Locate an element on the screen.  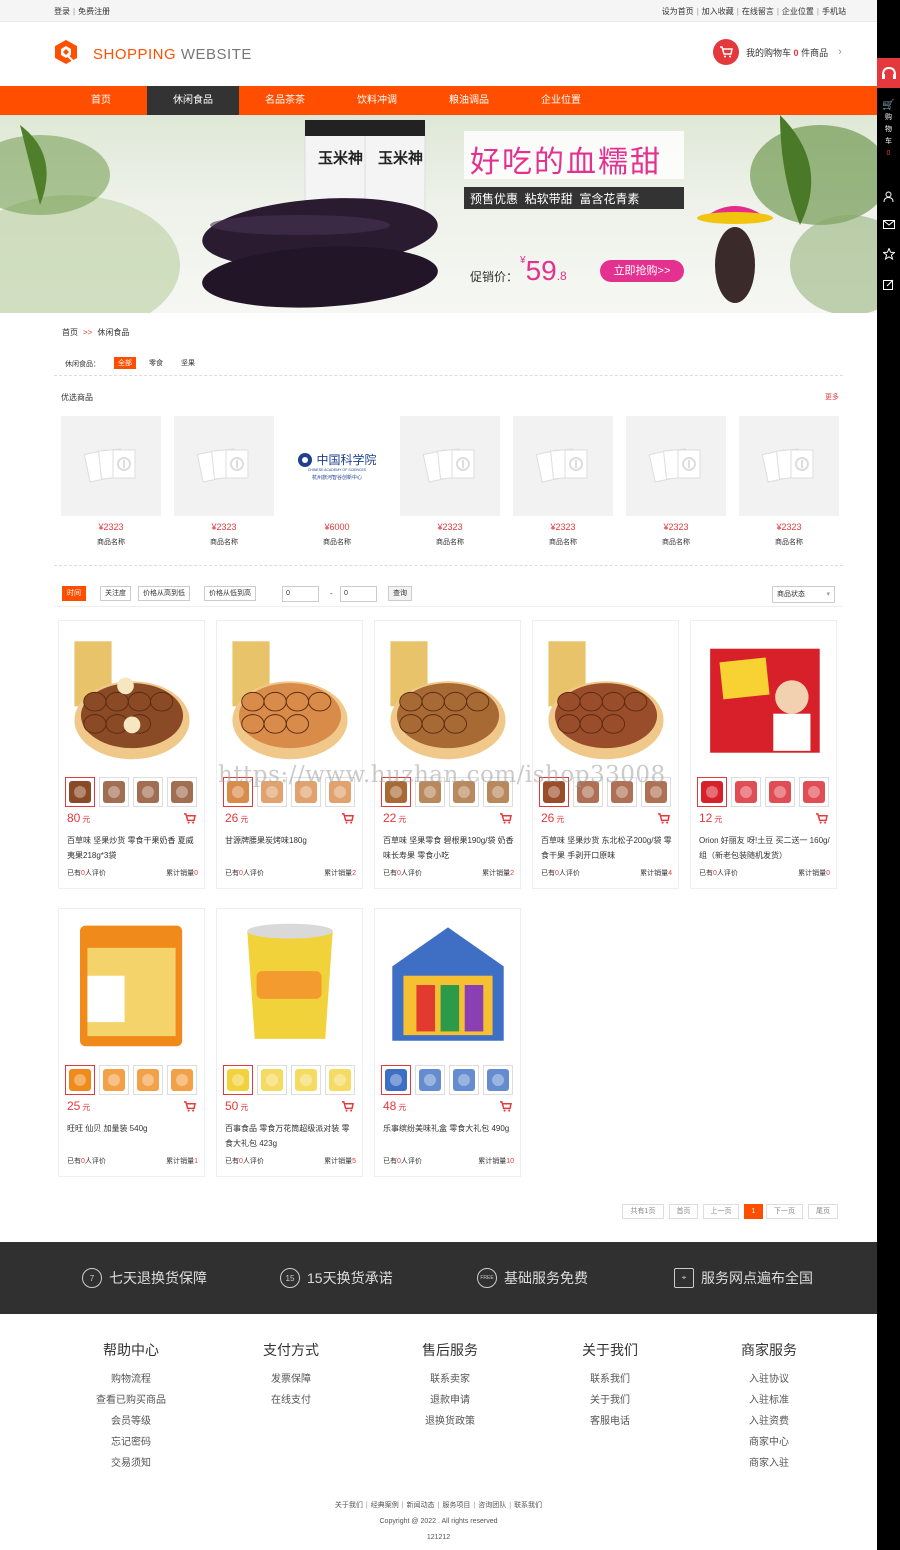
sidebar-cart-button: 🛒 购 物 车 0 is located at coordinates (888, 130).